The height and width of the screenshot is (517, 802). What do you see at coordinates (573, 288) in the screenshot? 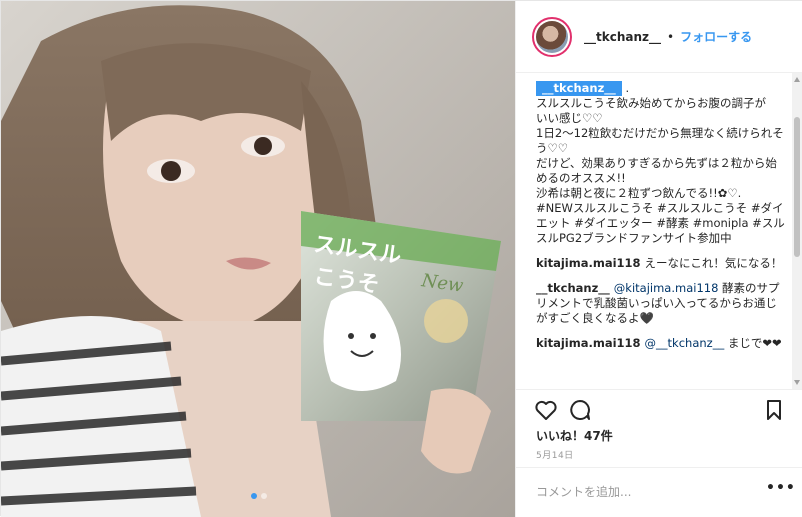
I see `comment-username: __tkchanz__` at bounding box center [573, 288].